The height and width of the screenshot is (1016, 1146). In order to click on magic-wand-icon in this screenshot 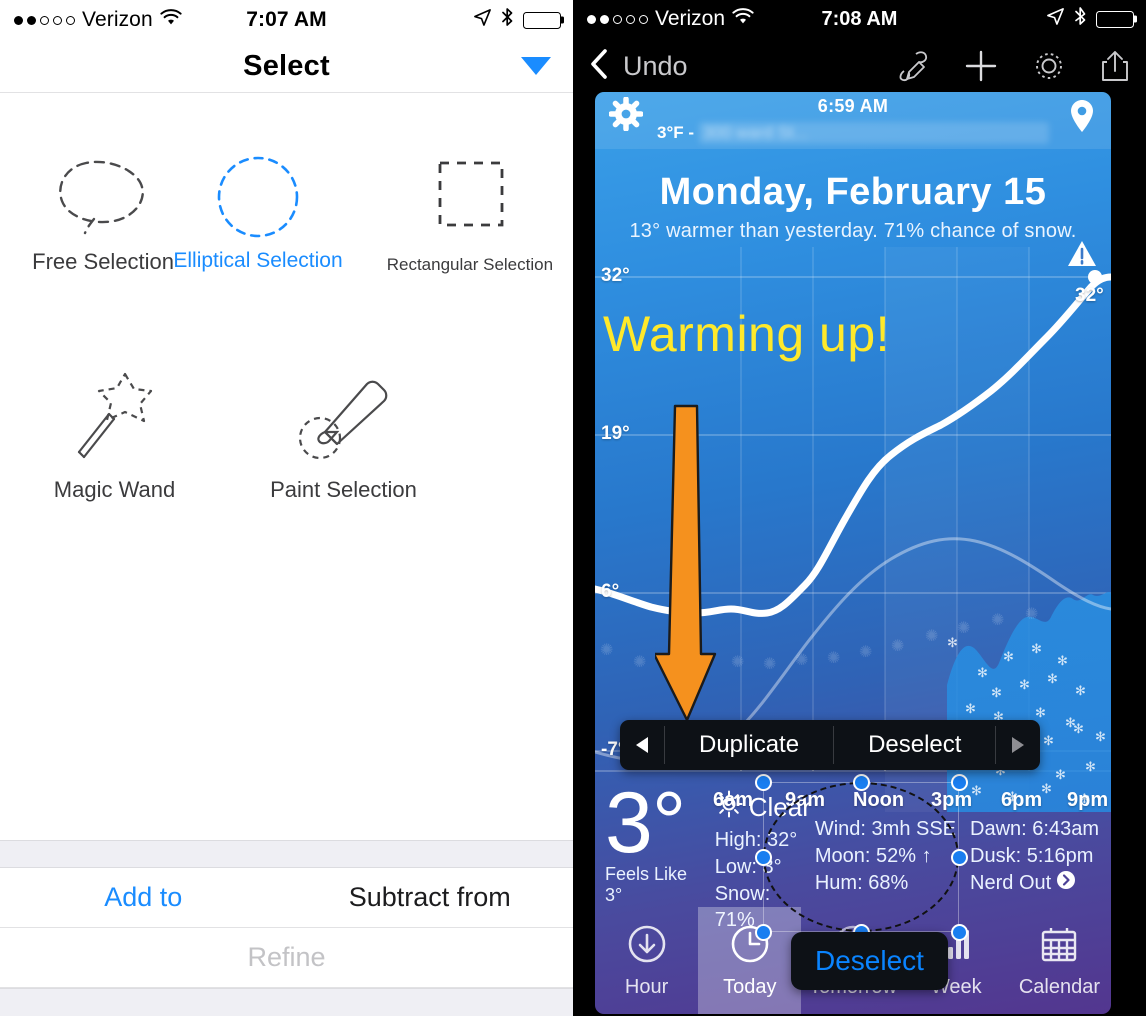, I will do `click(115, 415)`.